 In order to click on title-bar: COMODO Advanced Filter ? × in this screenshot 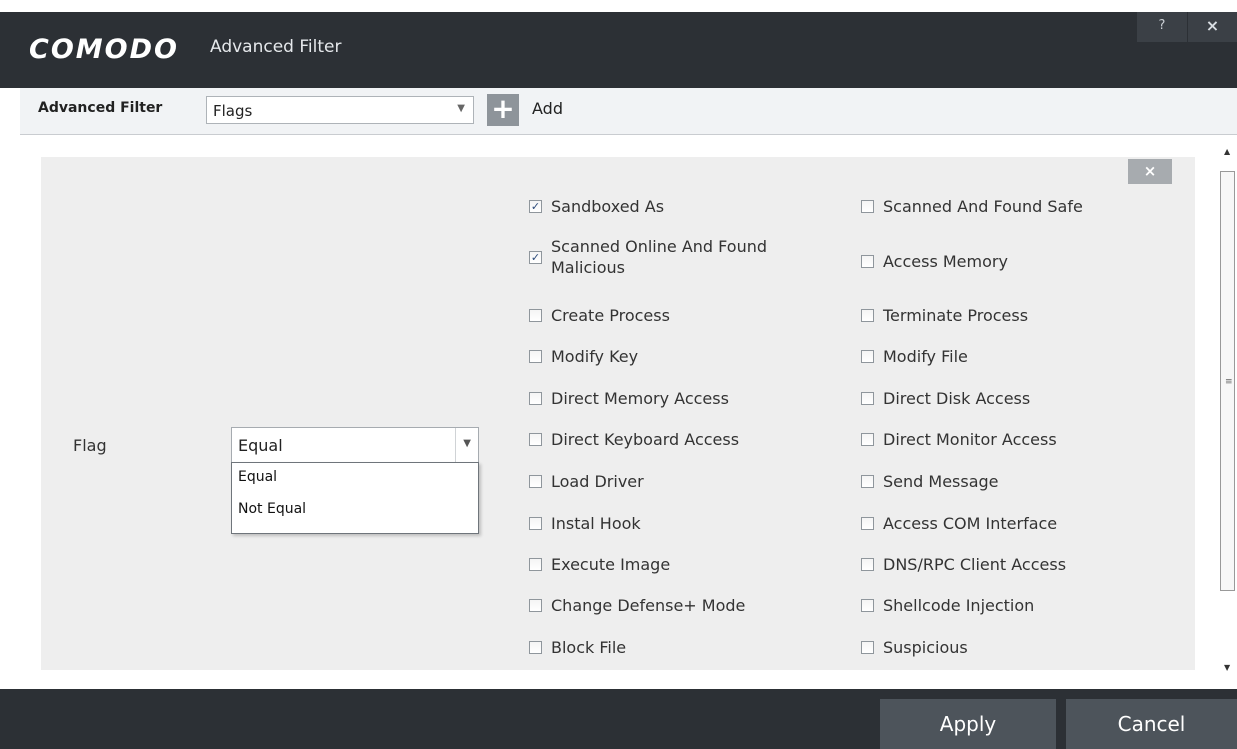, I will do `click(618, 50)`.